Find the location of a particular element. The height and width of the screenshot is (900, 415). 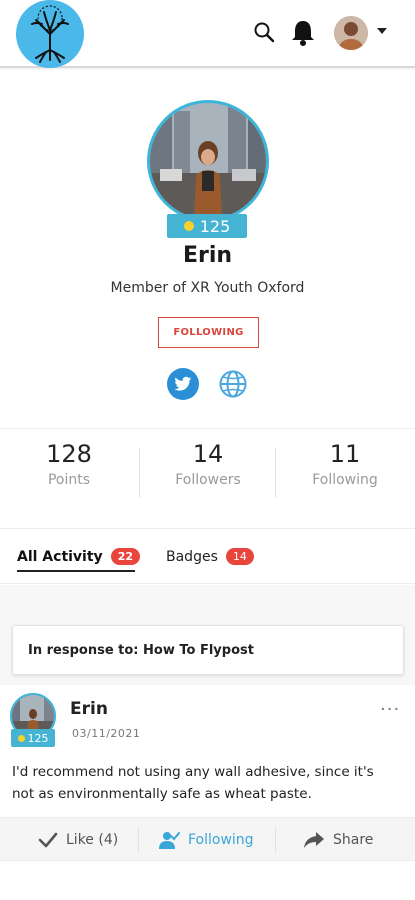

profile-name: Erin is located at coordinates (207, 255).